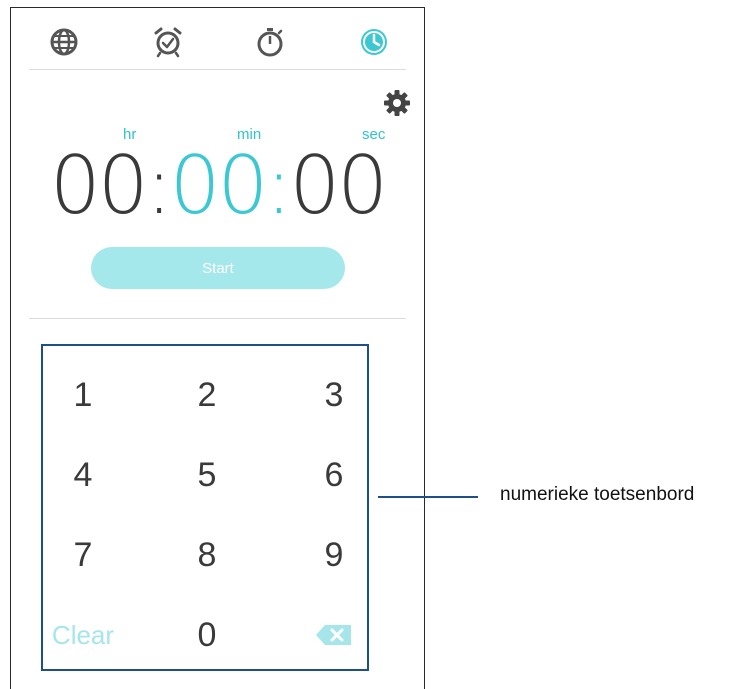 The image size is (740, 689). Describe the element at coordinates (207, 395) in the screenshot. I see `key-2: 2` at that location.